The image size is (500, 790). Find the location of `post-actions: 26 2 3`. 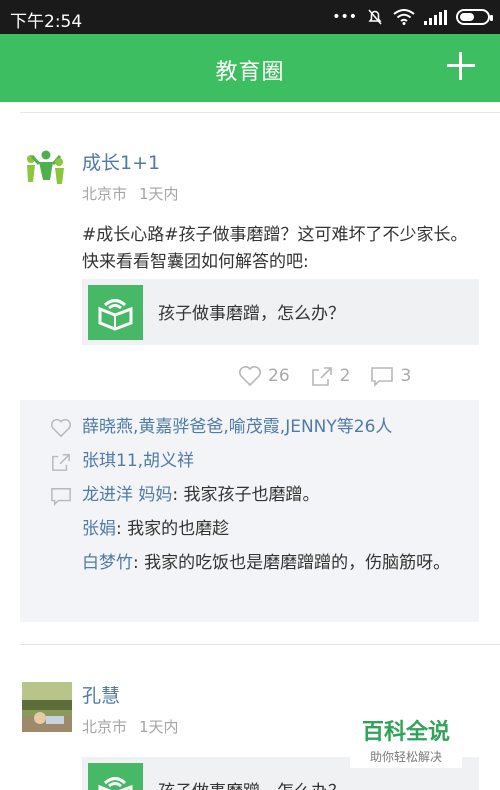

post-actions: 26 2 3 is located at coordinates (334, 376).